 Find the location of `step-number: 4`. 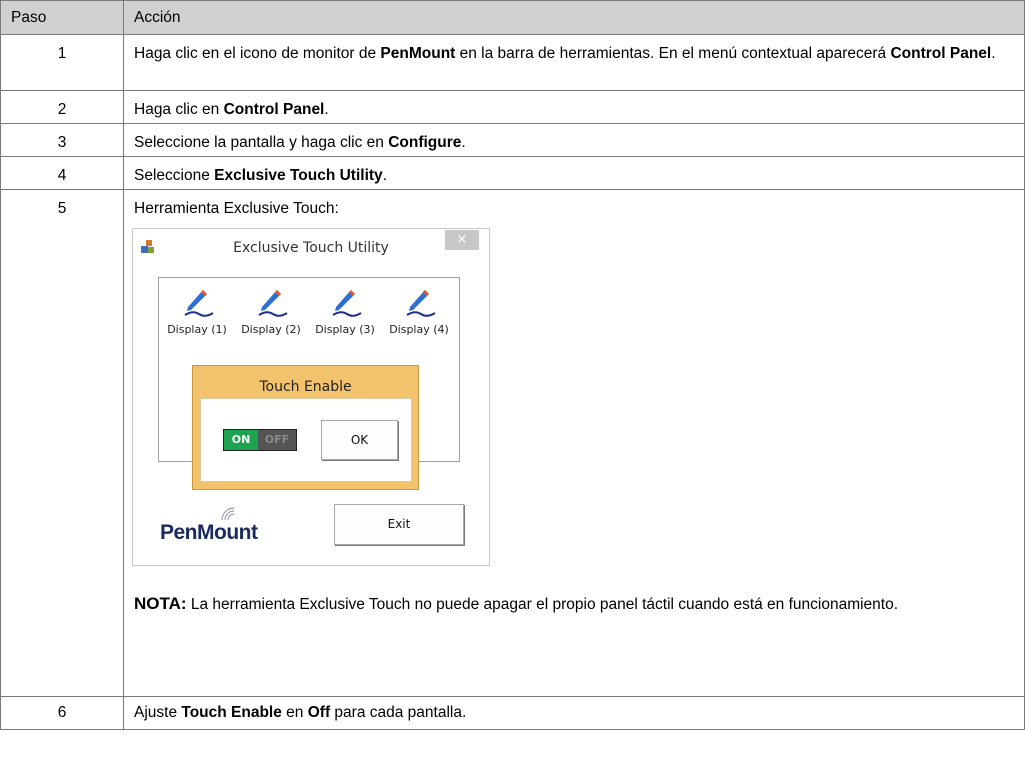

step-number: 4 is located at coordinates (62, 175).